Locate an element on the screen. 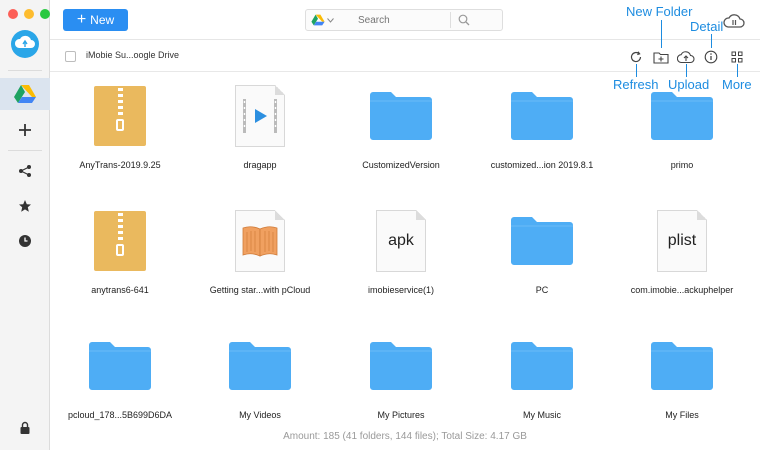 The image size is (760, 450). breadcrumb: iMobie Su...oogle Drive is located at coordinates (132, 55).